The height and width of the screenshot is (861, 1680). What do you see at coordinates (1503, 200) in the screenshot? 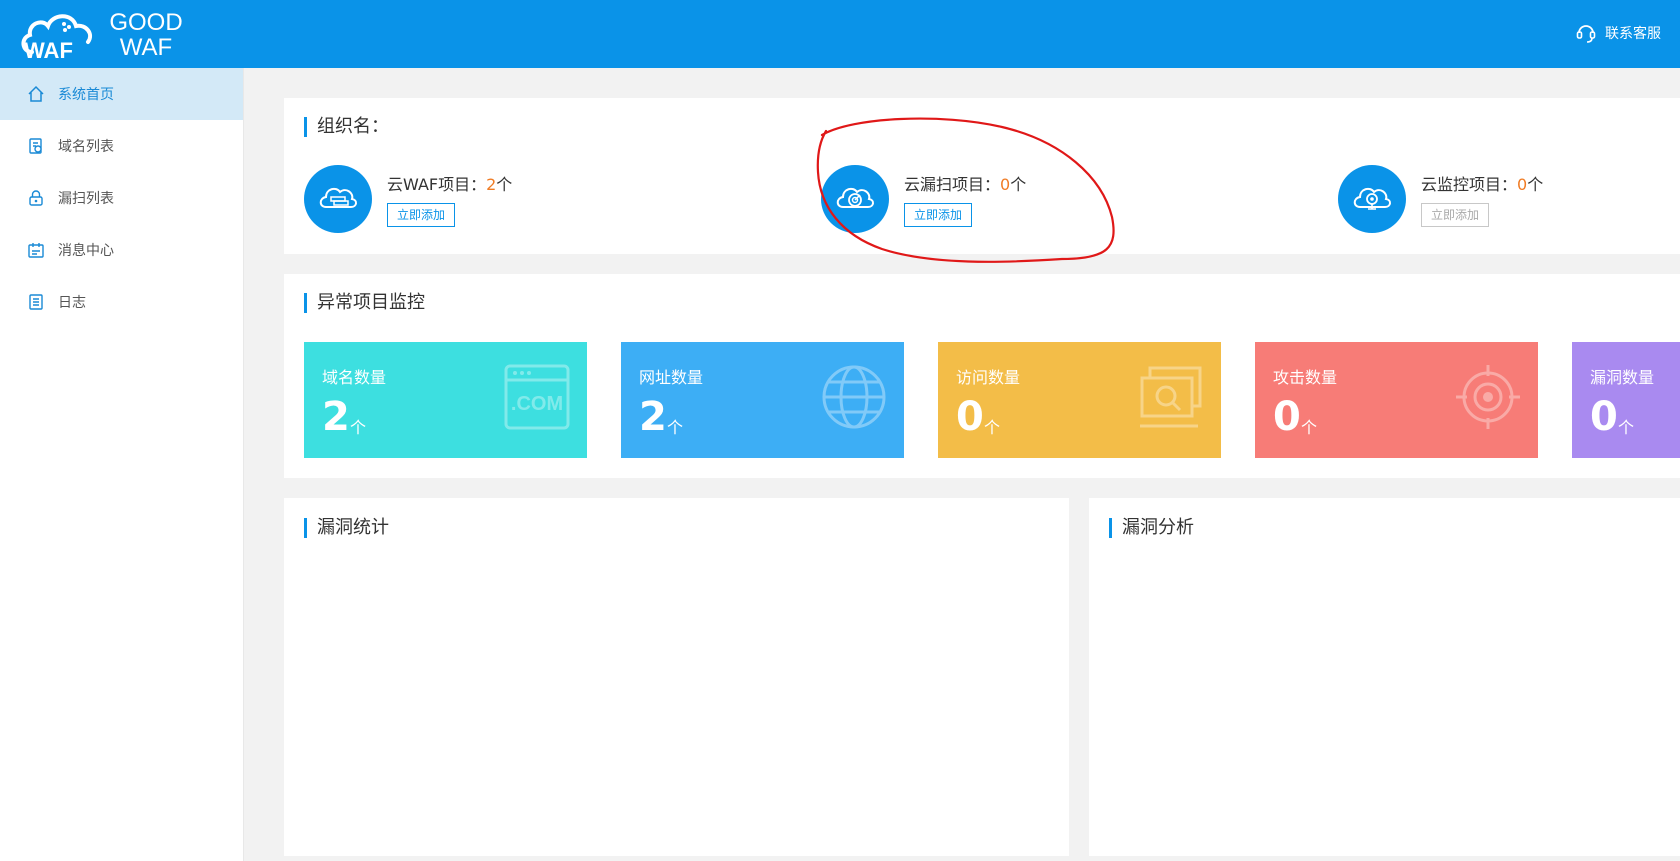
I see `project-cloud-monitor: 云监控项目：0个 立即添加` at bounding box center [1503, 200].